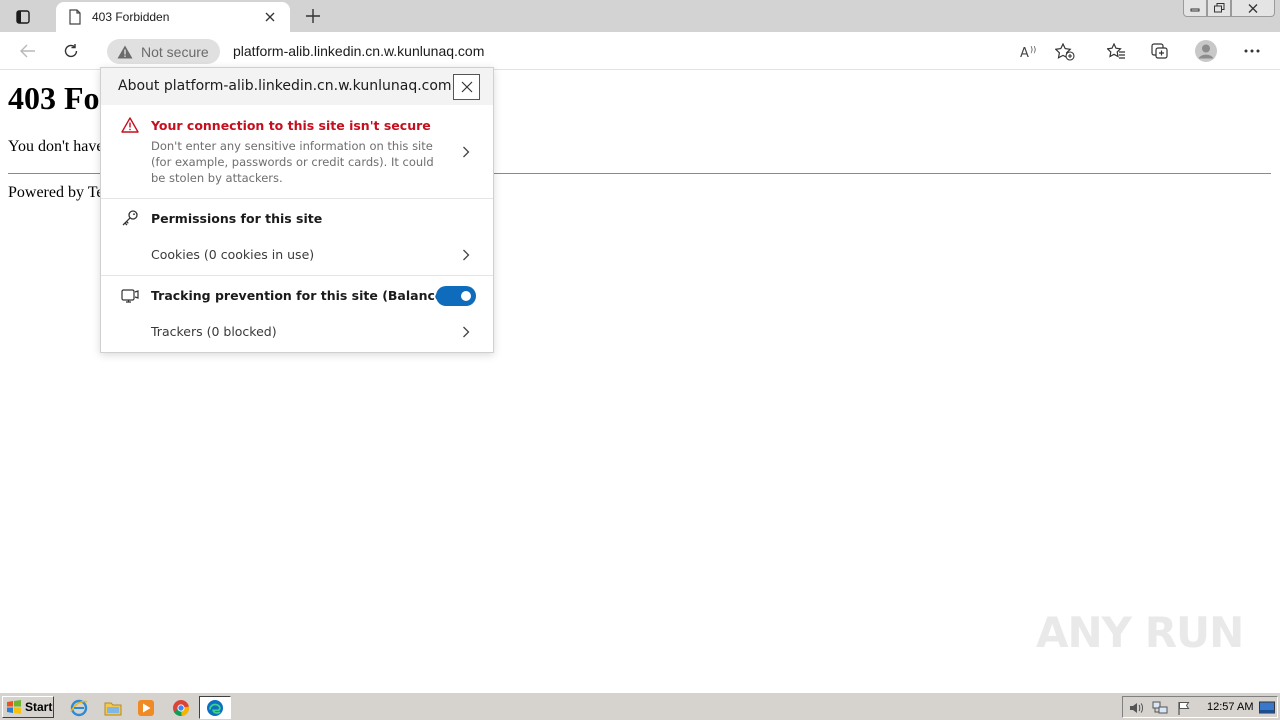  What do you see at coordinates (56, 192) in the screenshot?
I see `page-footer: Powered by Te` at bounding box center [56, 192].